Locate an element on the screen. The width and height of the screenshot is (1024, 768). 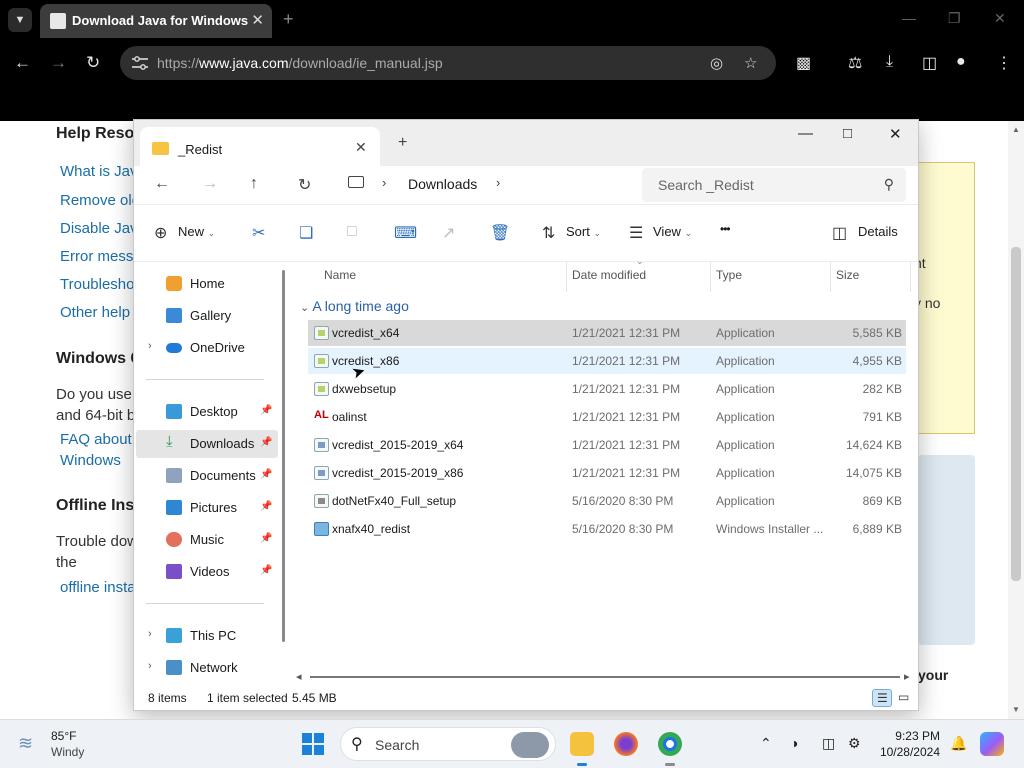
details-button: Details is located at coordinates (878, 231).